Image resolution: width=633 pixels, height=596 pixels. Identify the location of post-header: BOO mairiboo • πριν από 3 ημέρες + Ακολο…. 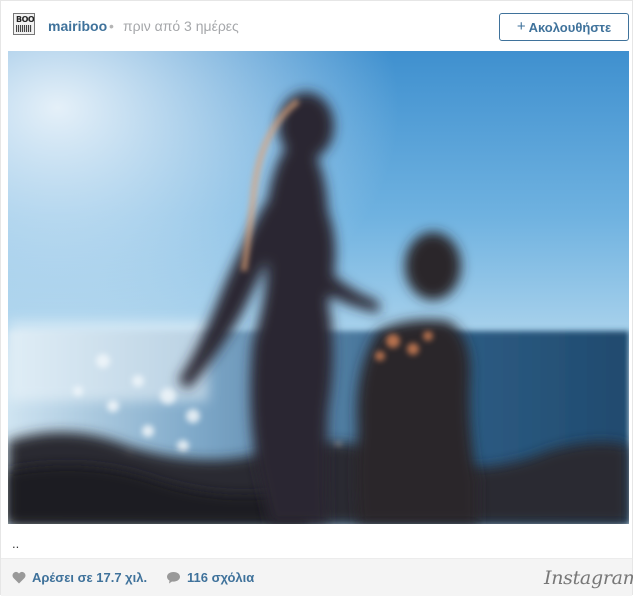
(316, 25).